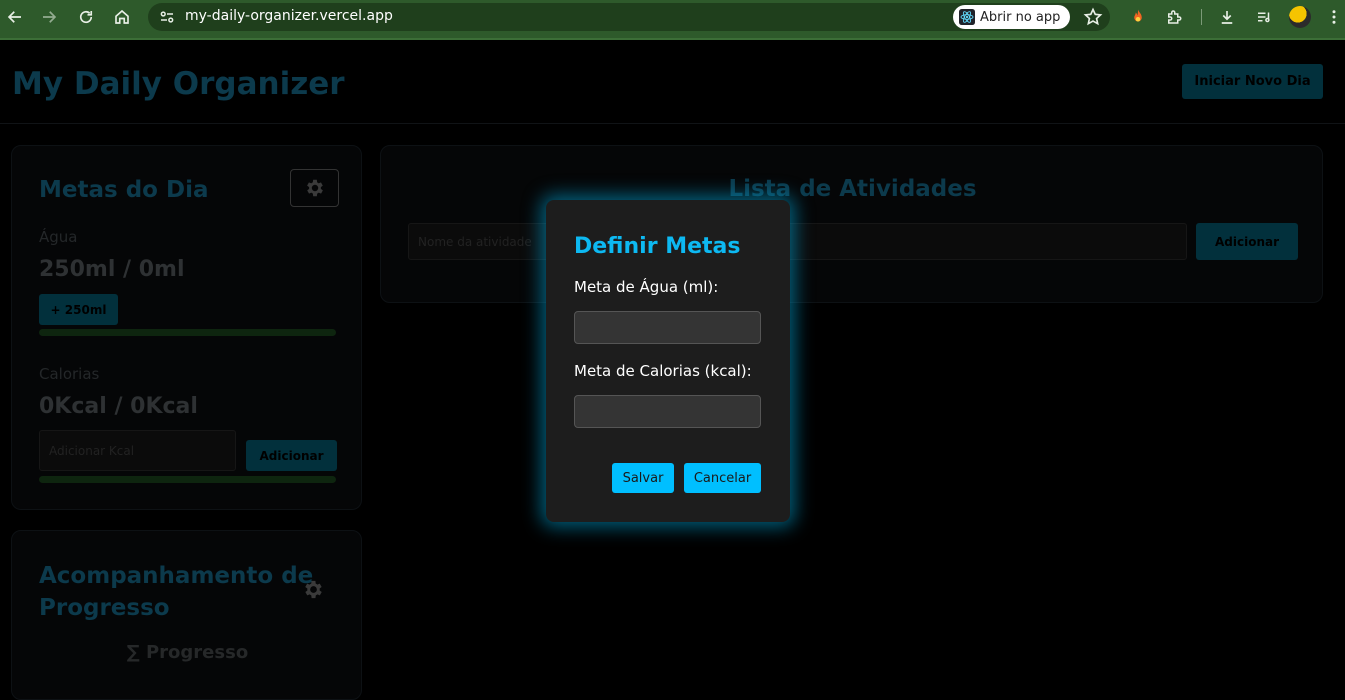  Describe the element at coordinates (122, 17) in the screenshot. I see `home-icon` at that location.